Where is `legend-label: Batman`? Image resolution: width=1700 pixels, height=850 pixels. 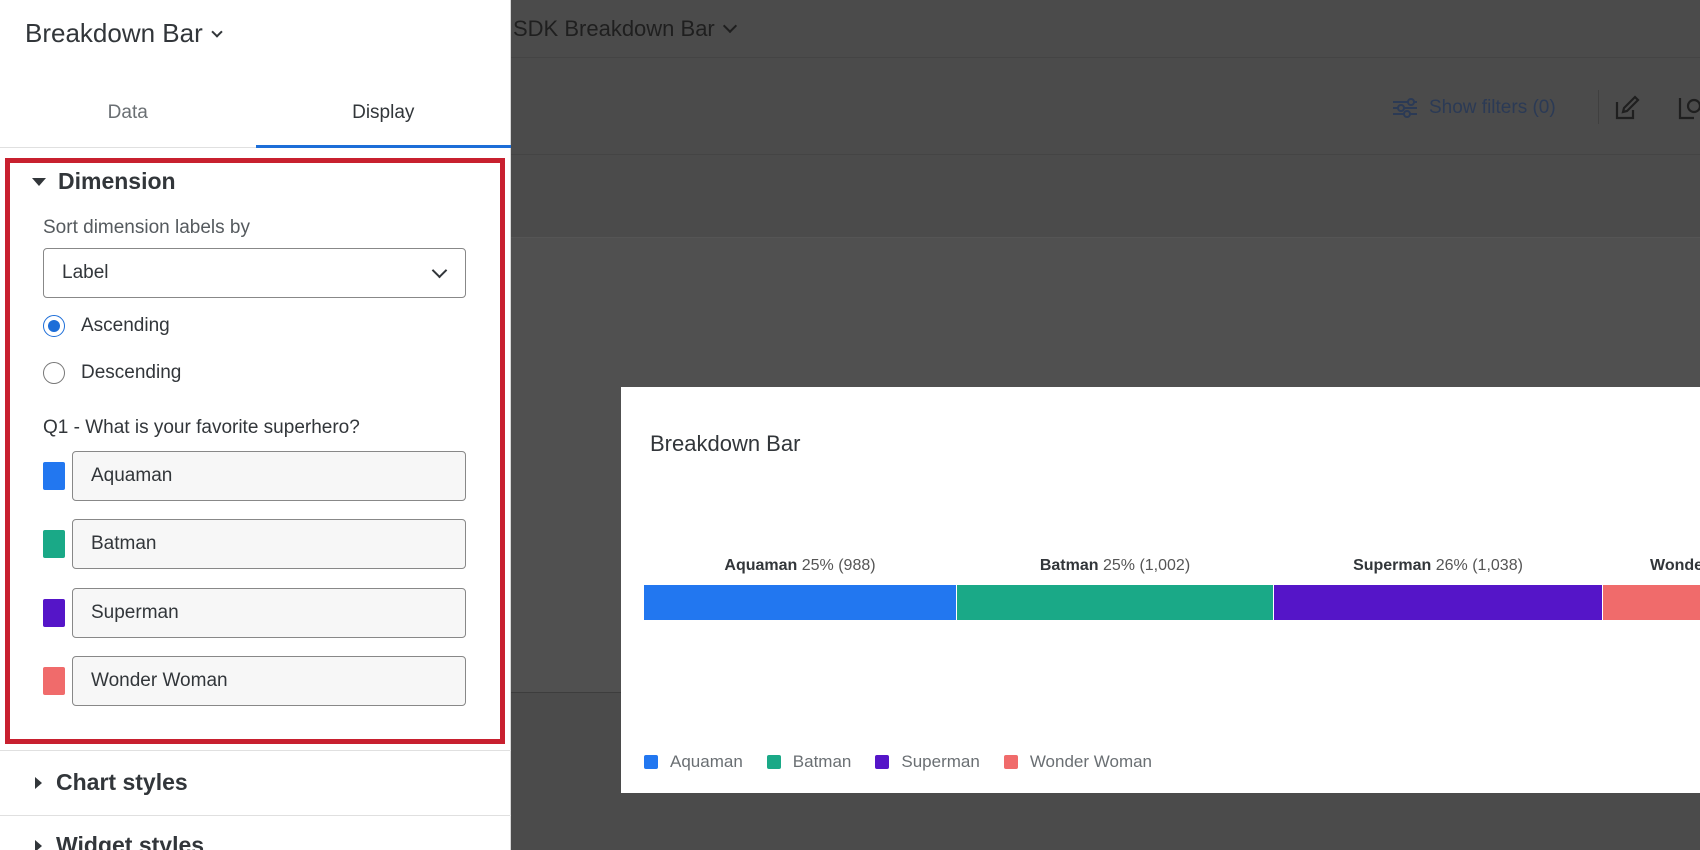
legend-label: Batman is located at coordinates (822, 761).